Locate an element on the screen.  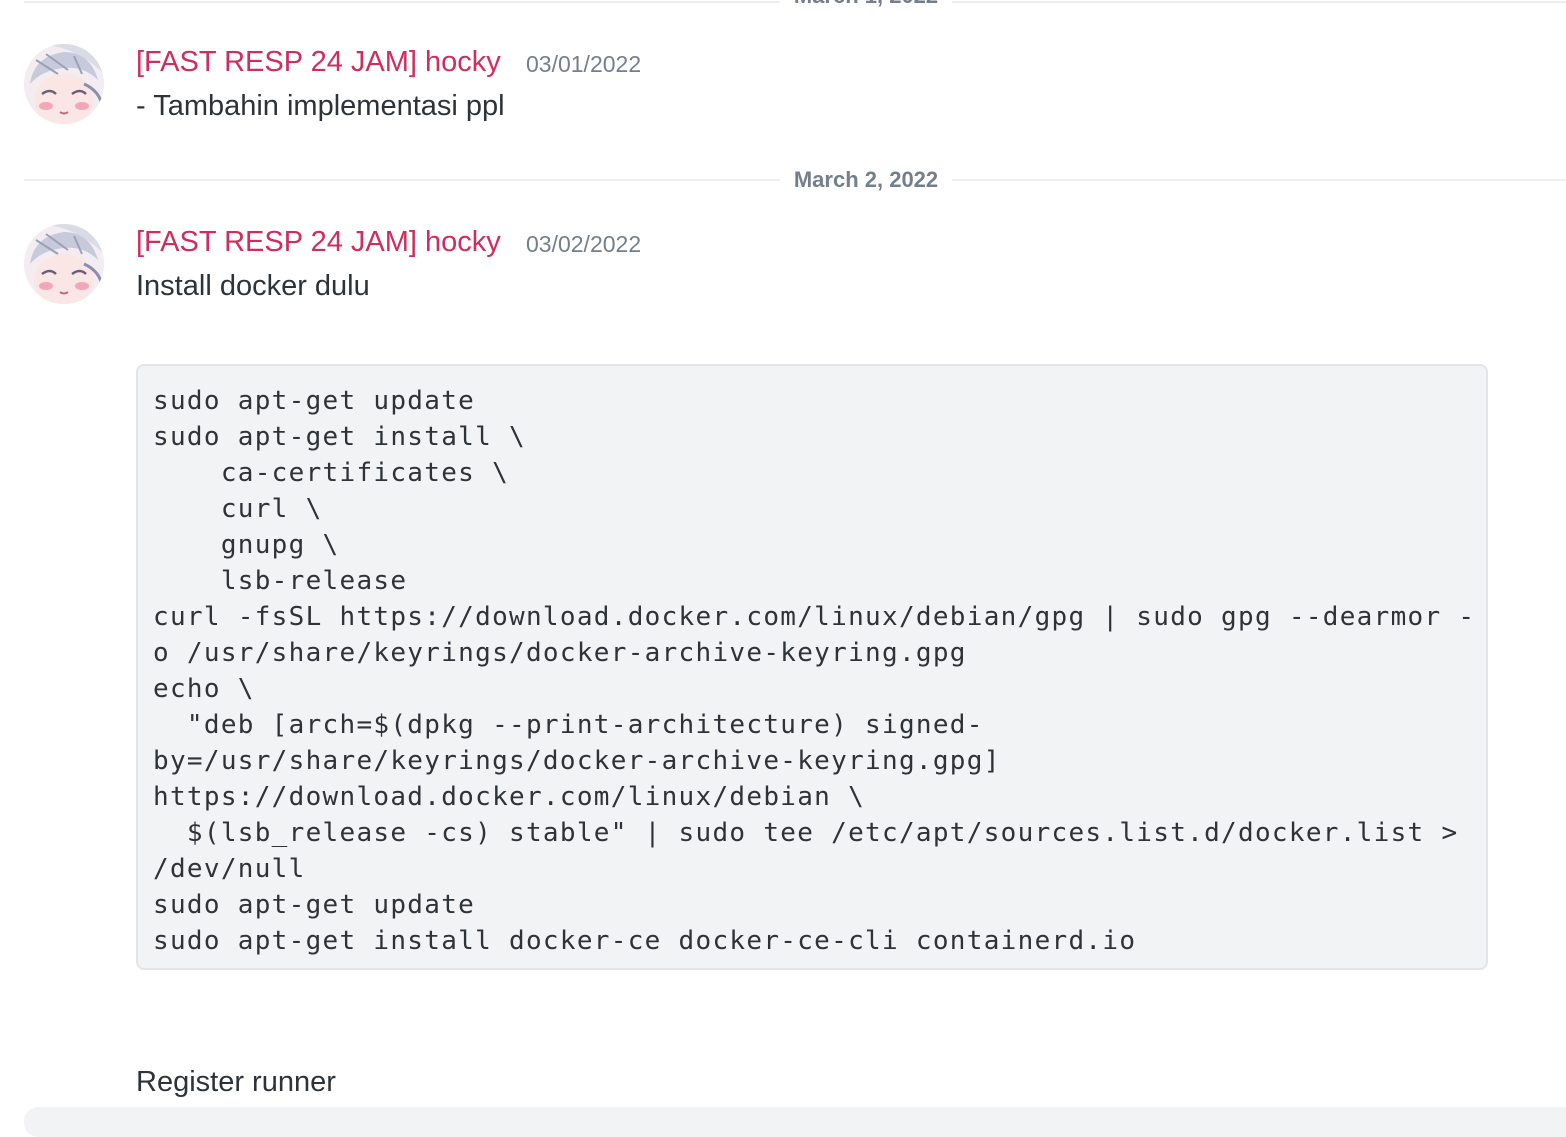
message-text: Register runner is located at coordinates (236, 1082).